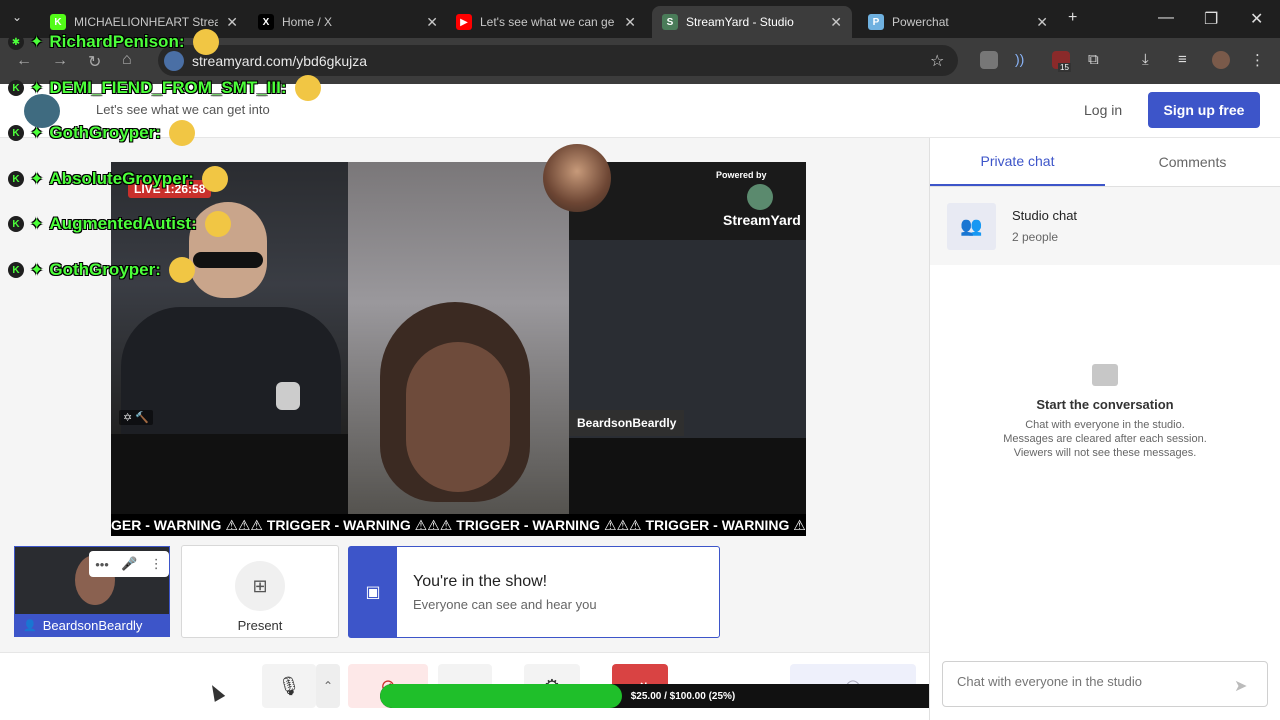 This screenshot has width=1280, height=720. What do you see at coordinates (279, 61) in the screenshot?
I see `url-text: streamyard.com/ybd6gkujza` at bounding box center [279, 61].